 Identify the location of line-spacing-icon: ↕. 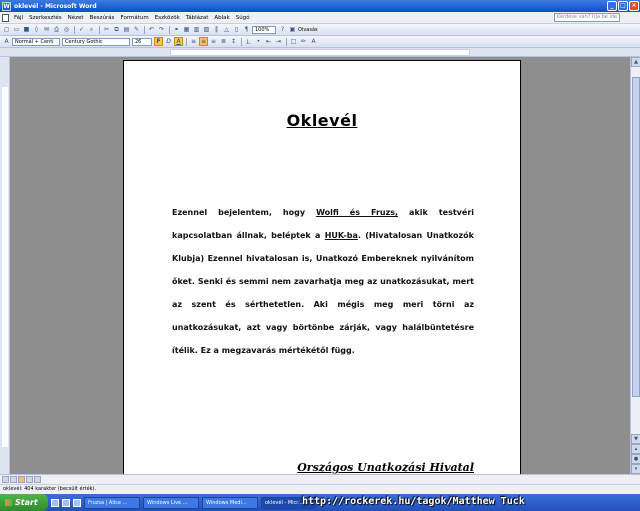
(233, 41).